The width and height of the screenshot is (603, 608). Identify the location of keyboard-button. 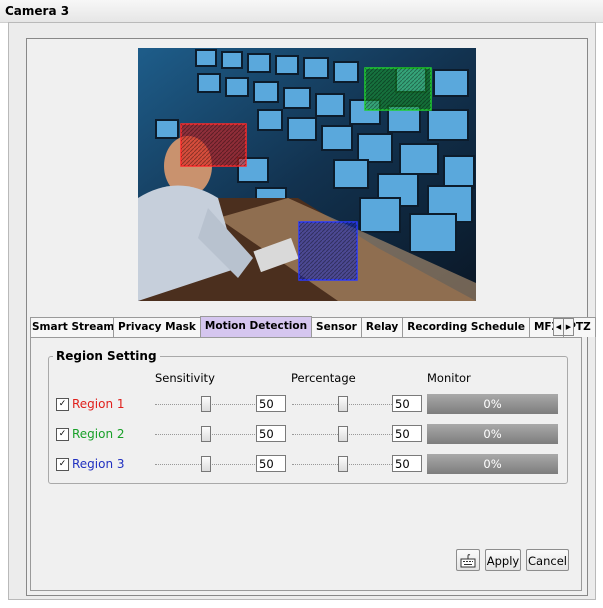
(468, 560).